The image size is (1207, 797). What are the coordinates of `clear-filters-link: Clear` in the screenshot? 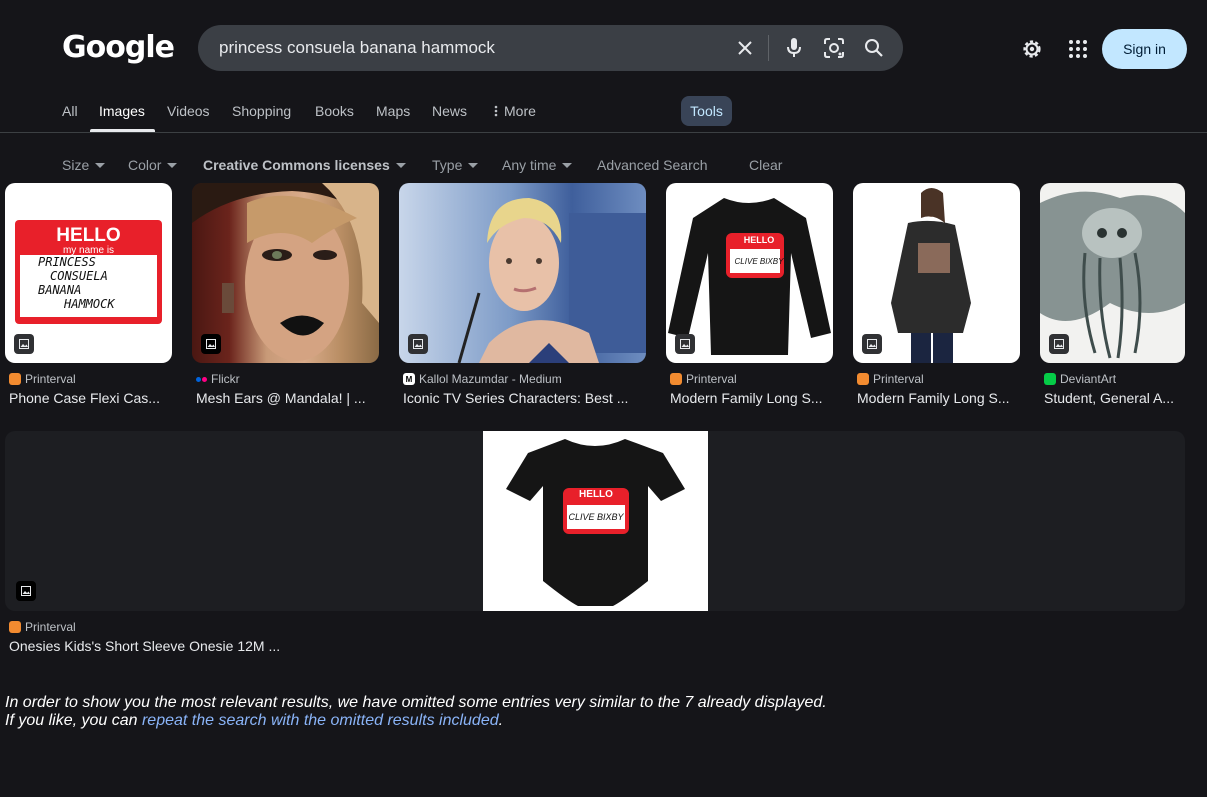 It's located at (765, 165).